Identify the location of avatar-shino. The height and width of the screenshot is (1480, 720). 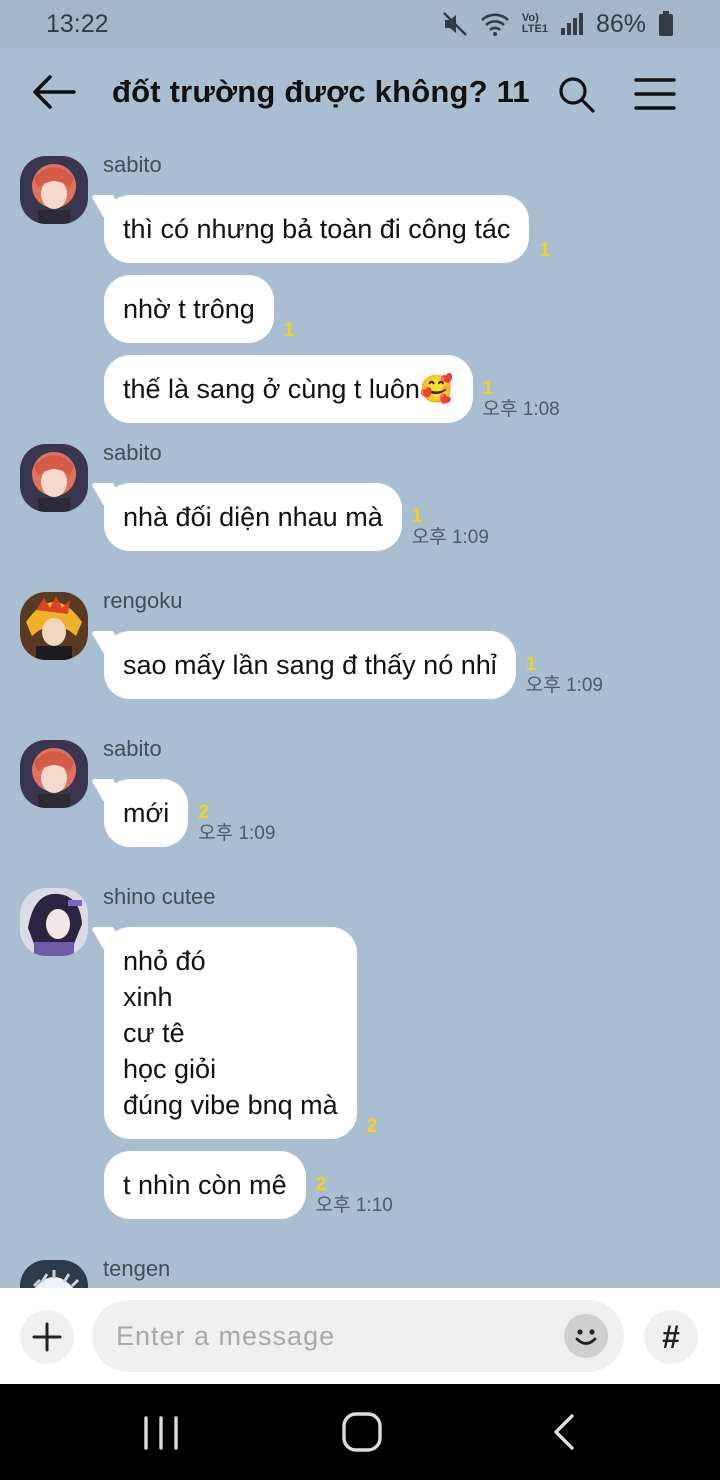
(54, 922).